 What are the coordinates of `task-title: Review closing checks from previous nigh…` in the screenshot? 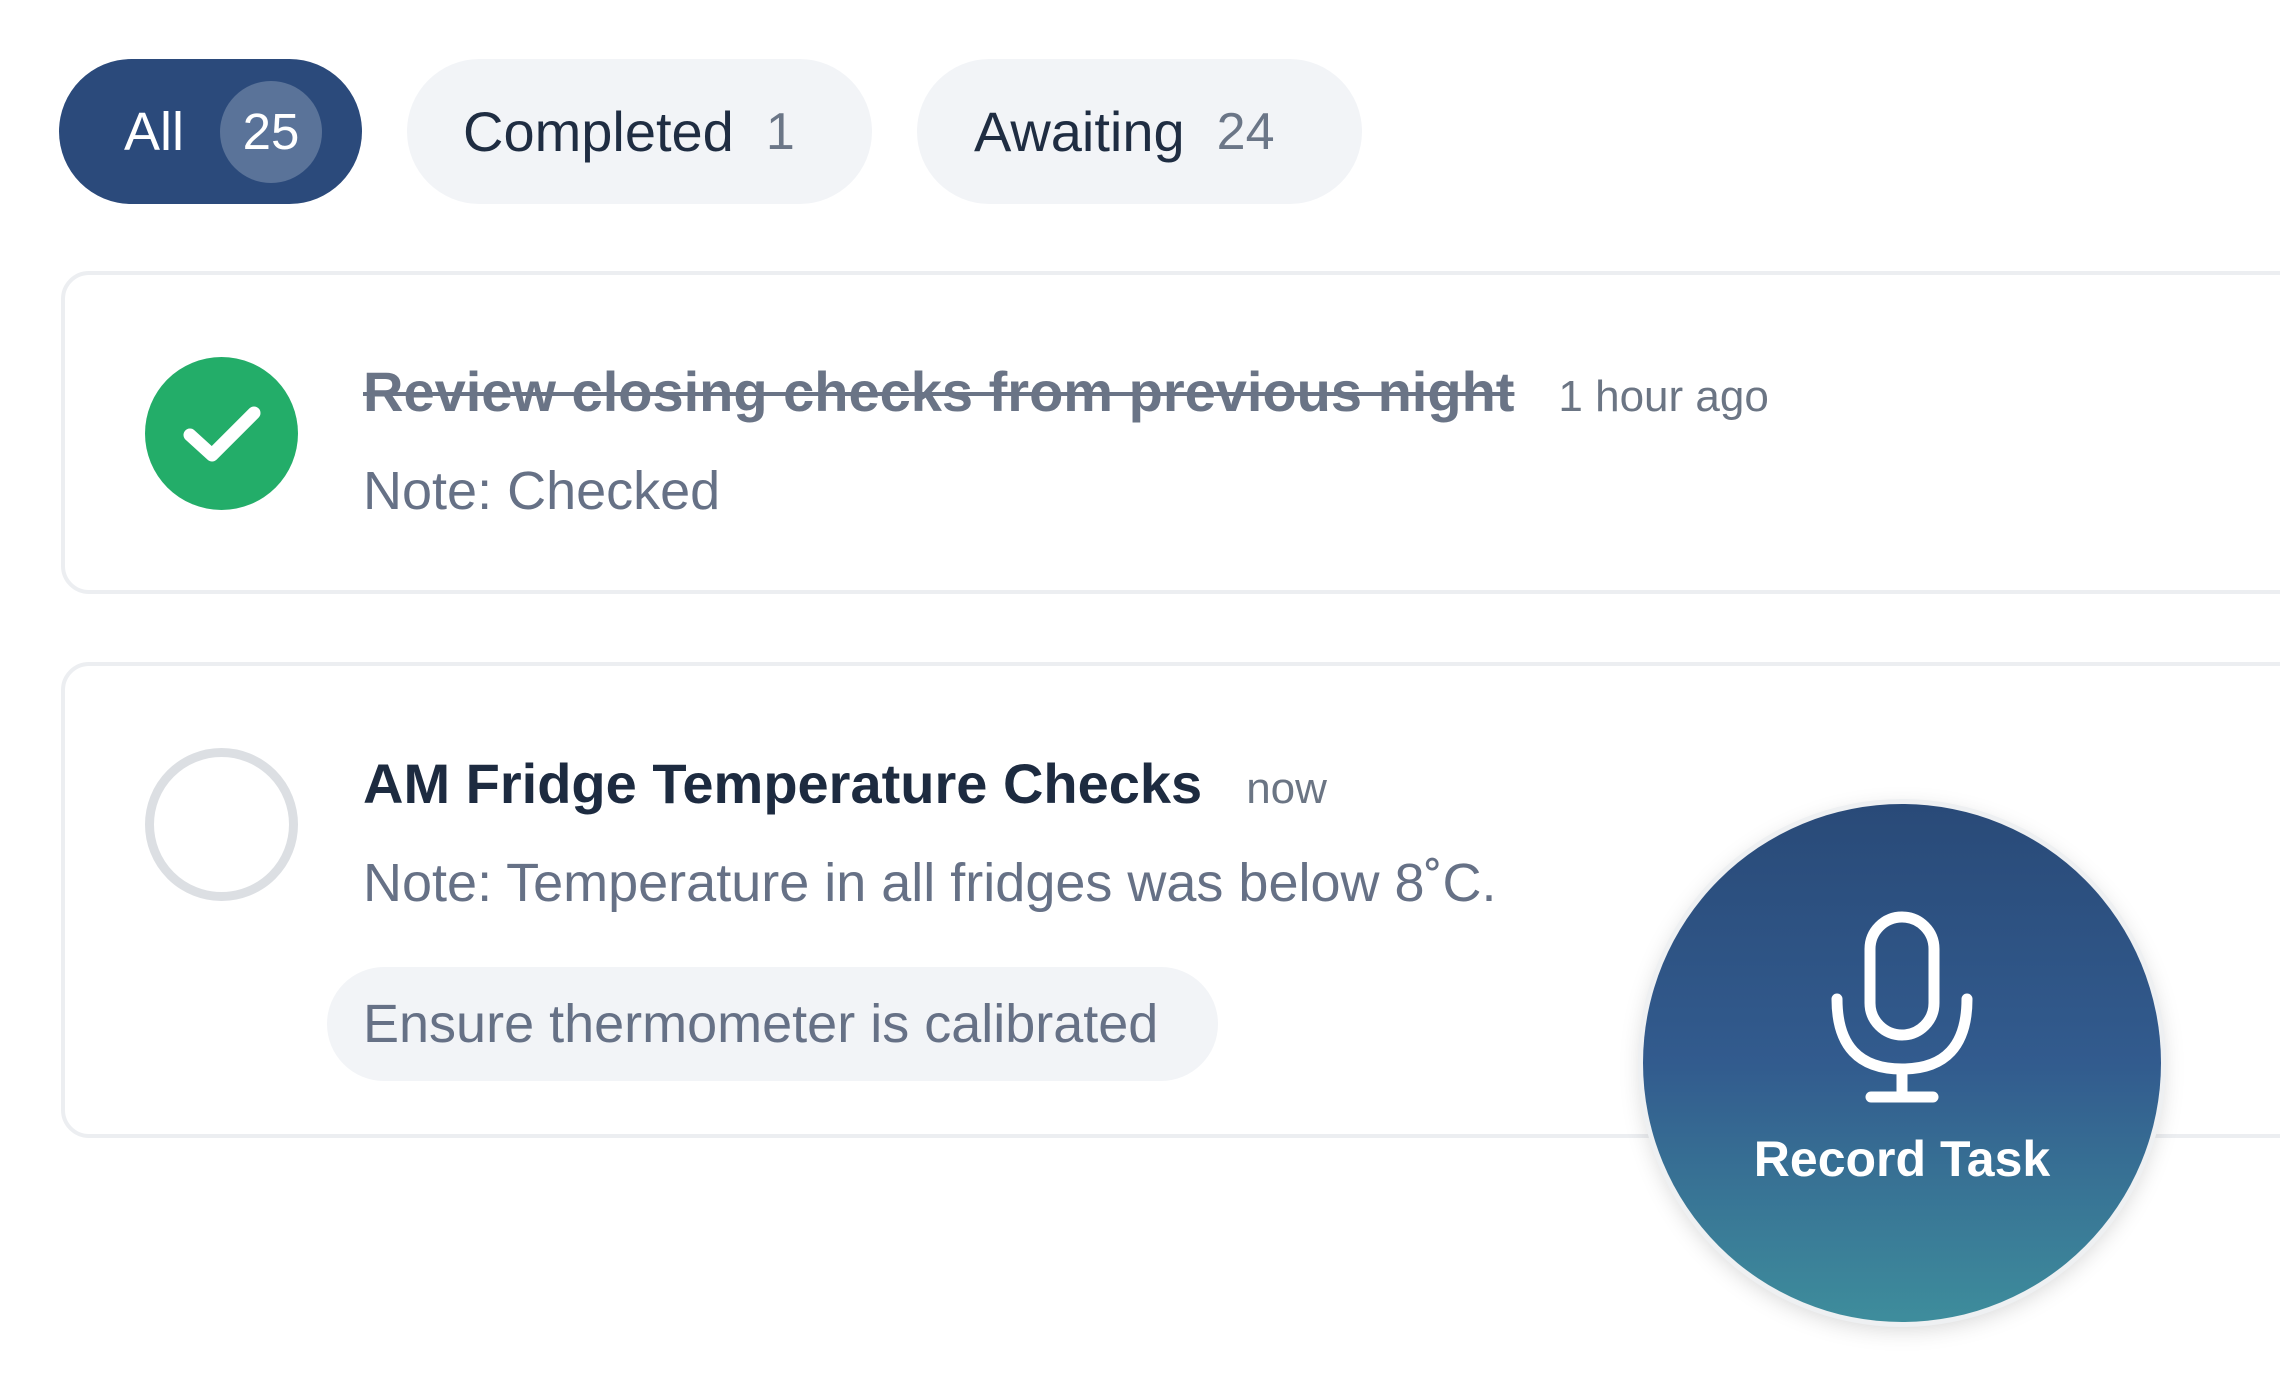 It's located at (939, 391).